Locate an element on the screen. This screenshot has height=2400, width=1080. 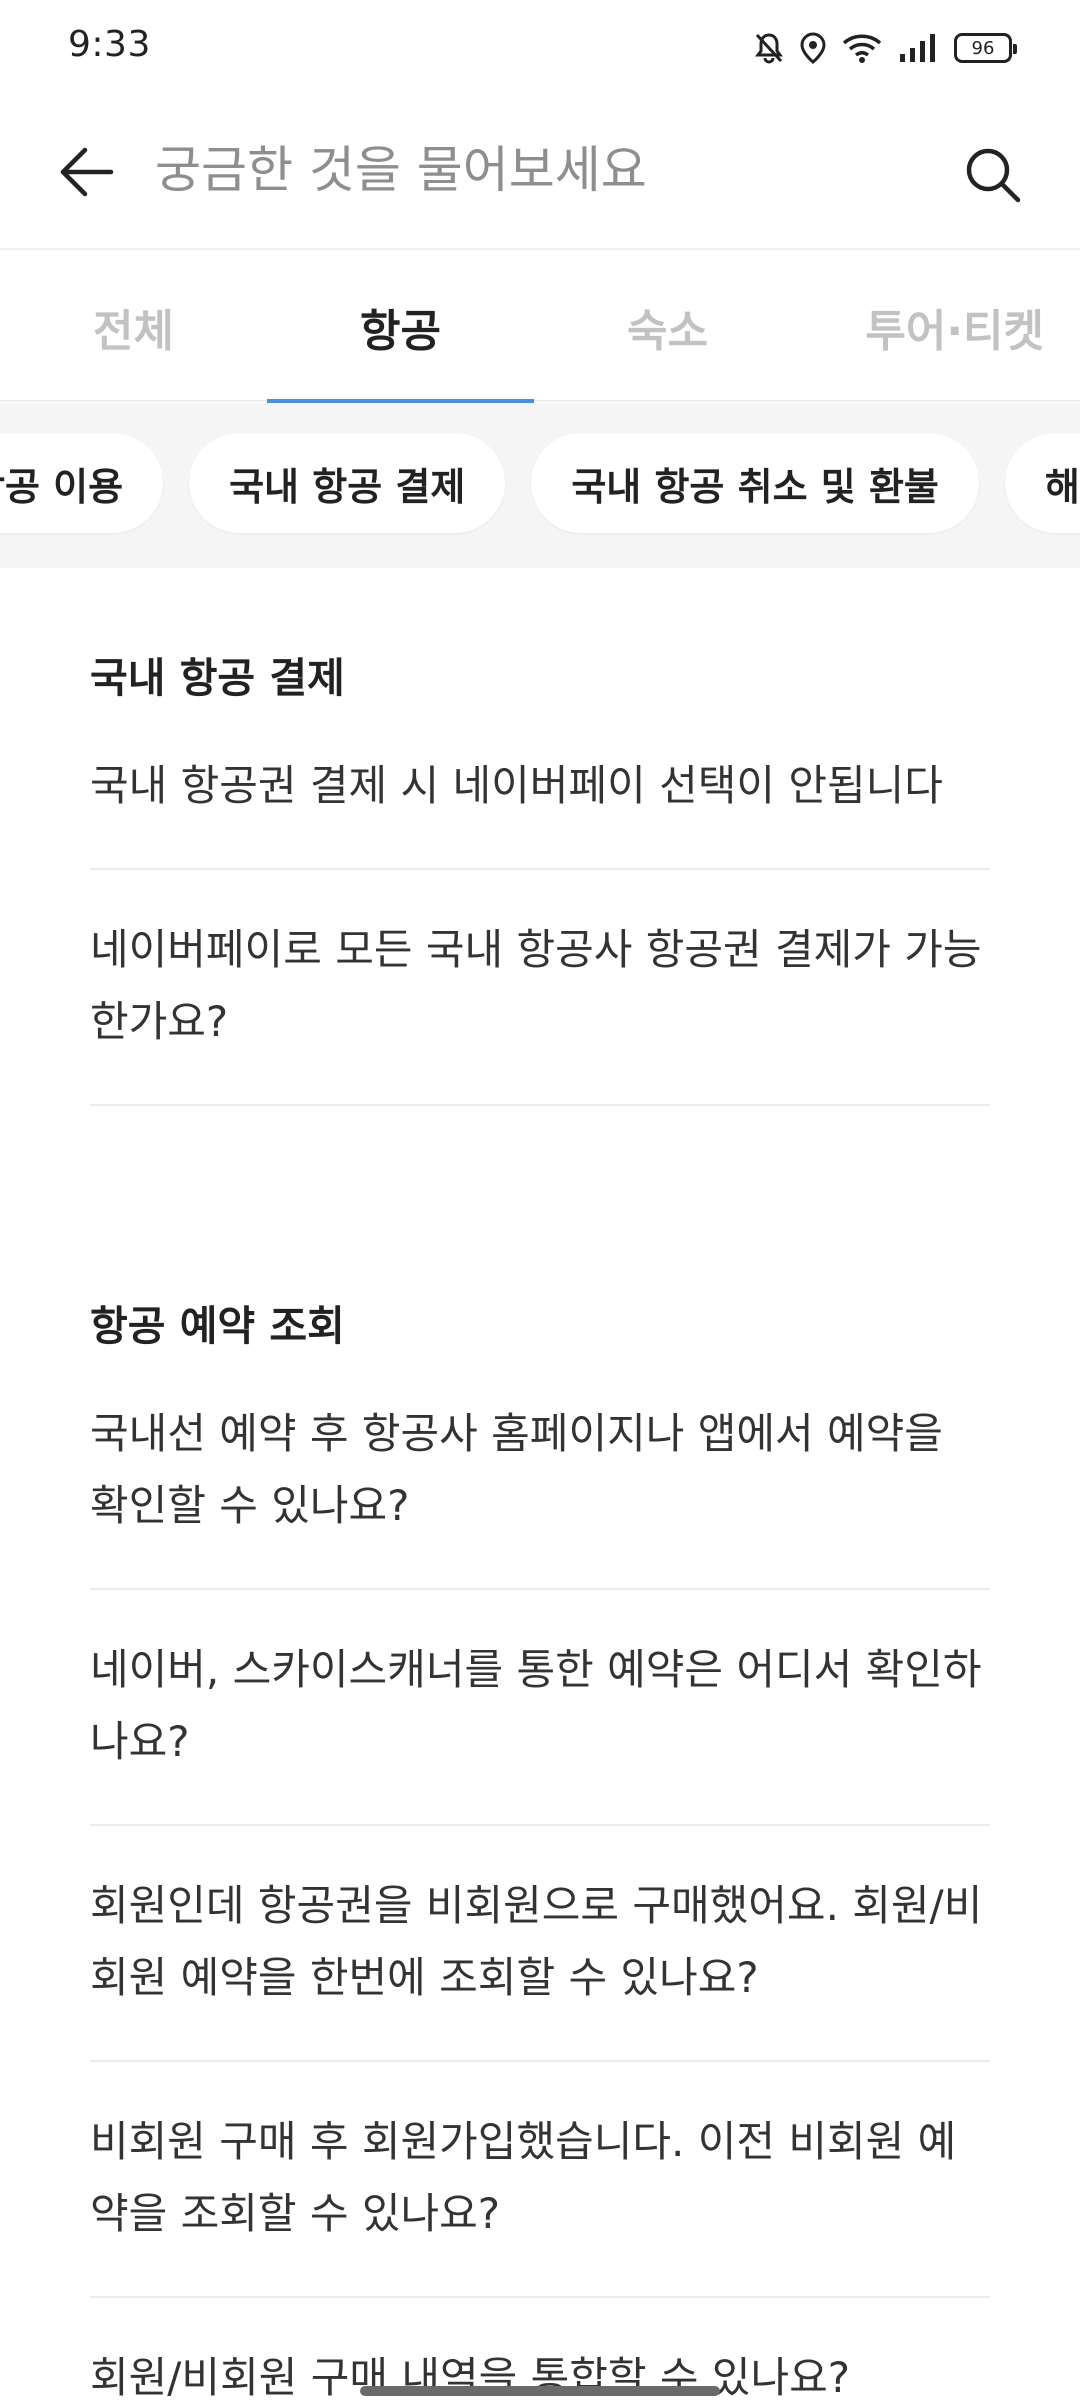
chip-list: 항공 이용 국내 항공 결제 국내 항공 취소 및 환불 해외 is located at coordinates (540, 483).